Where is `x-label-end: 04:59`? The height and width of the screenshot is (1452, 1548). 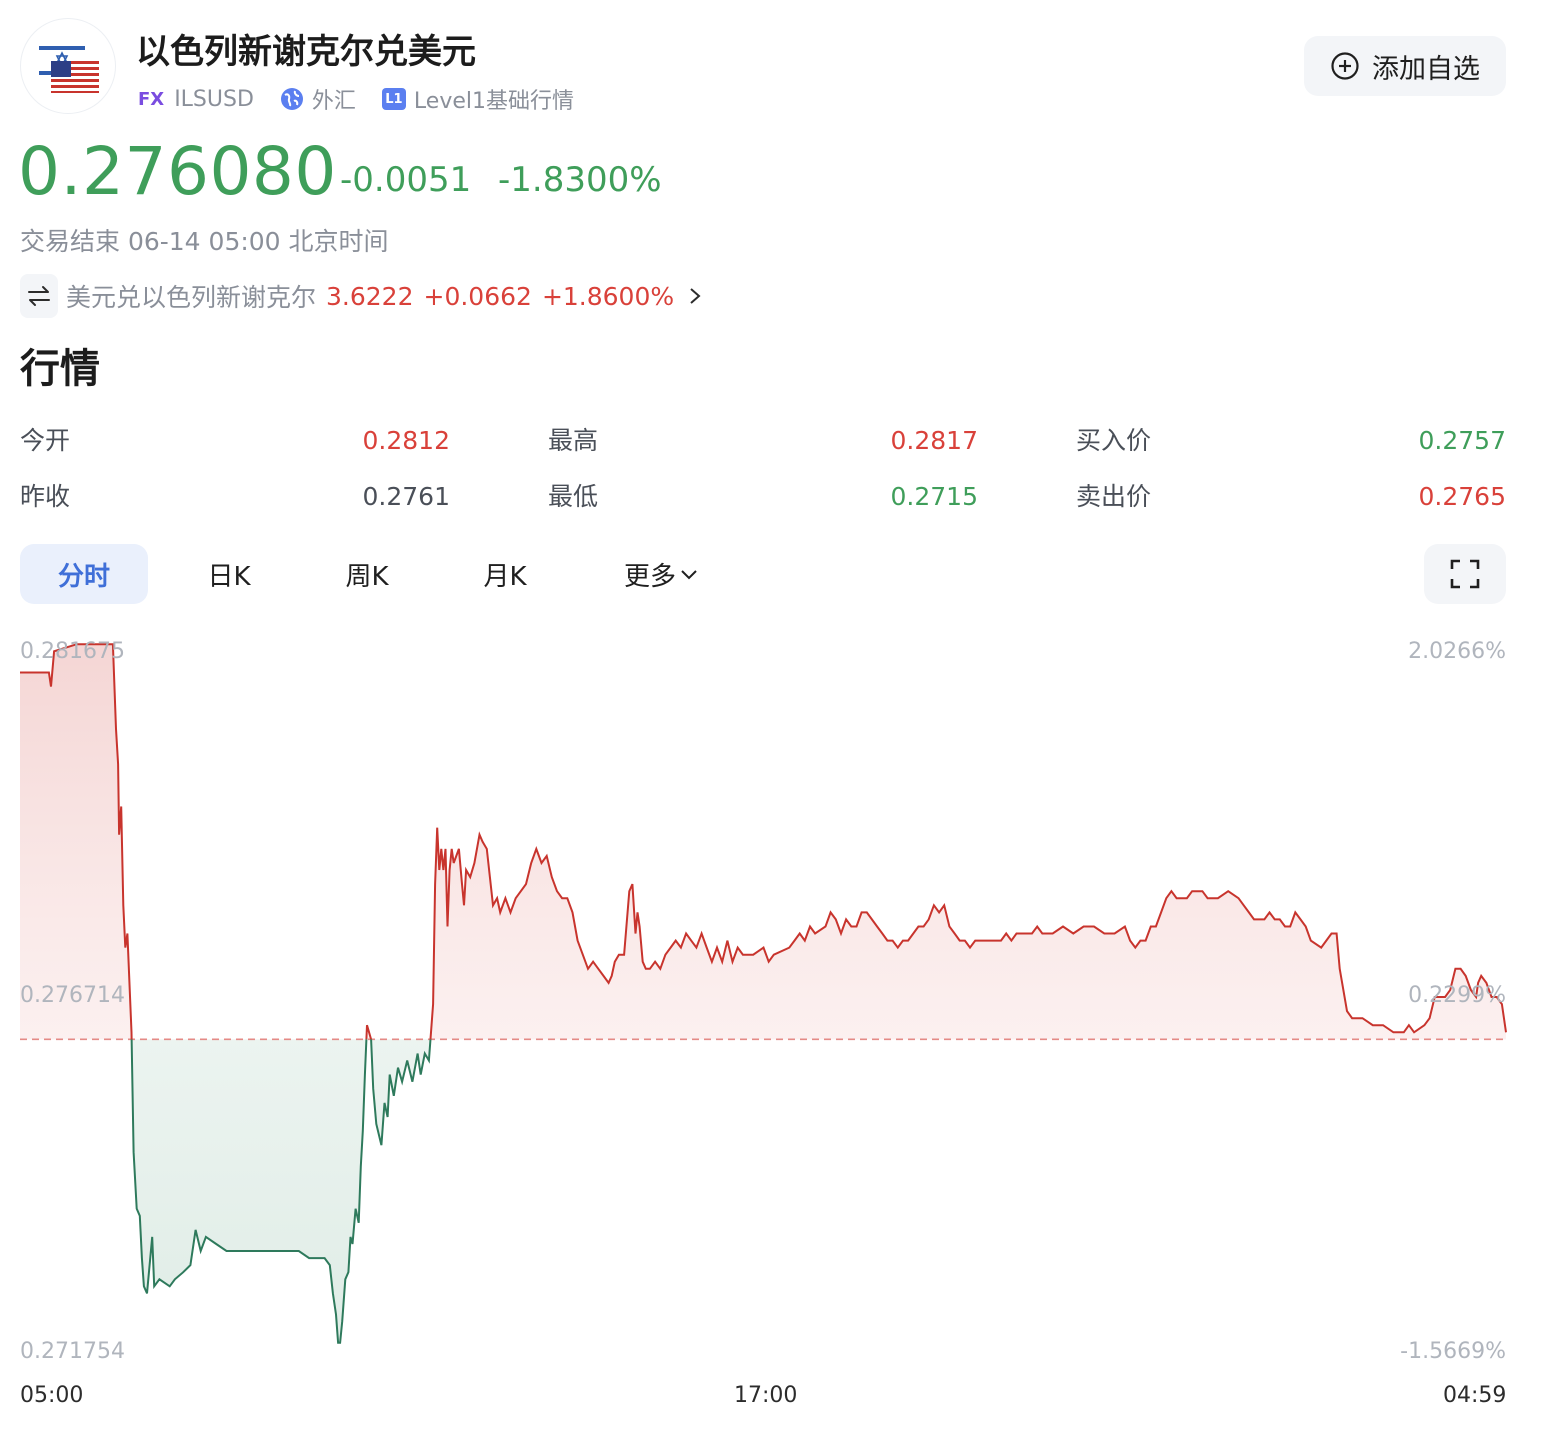
x-label-end: 04:59 is located at coordinates (1475, 1395).